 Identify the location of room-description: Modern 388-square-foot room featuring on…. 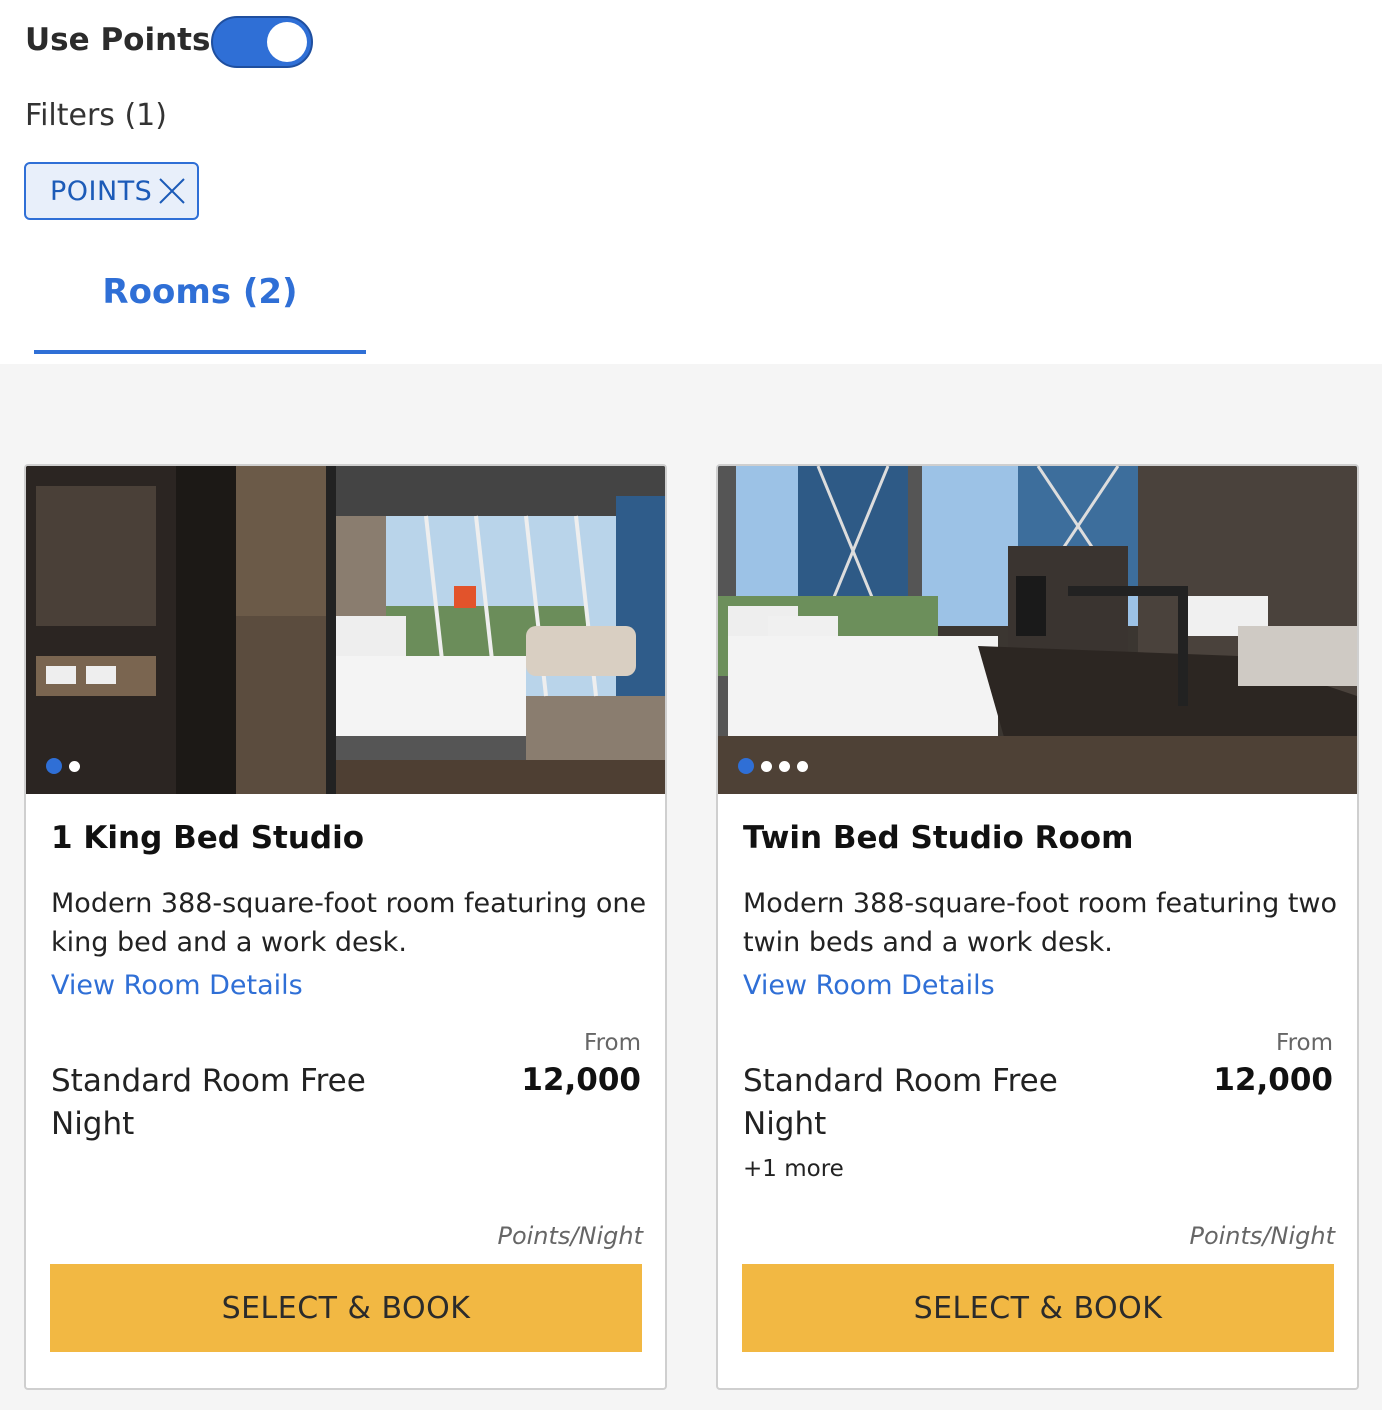
(349, 923).